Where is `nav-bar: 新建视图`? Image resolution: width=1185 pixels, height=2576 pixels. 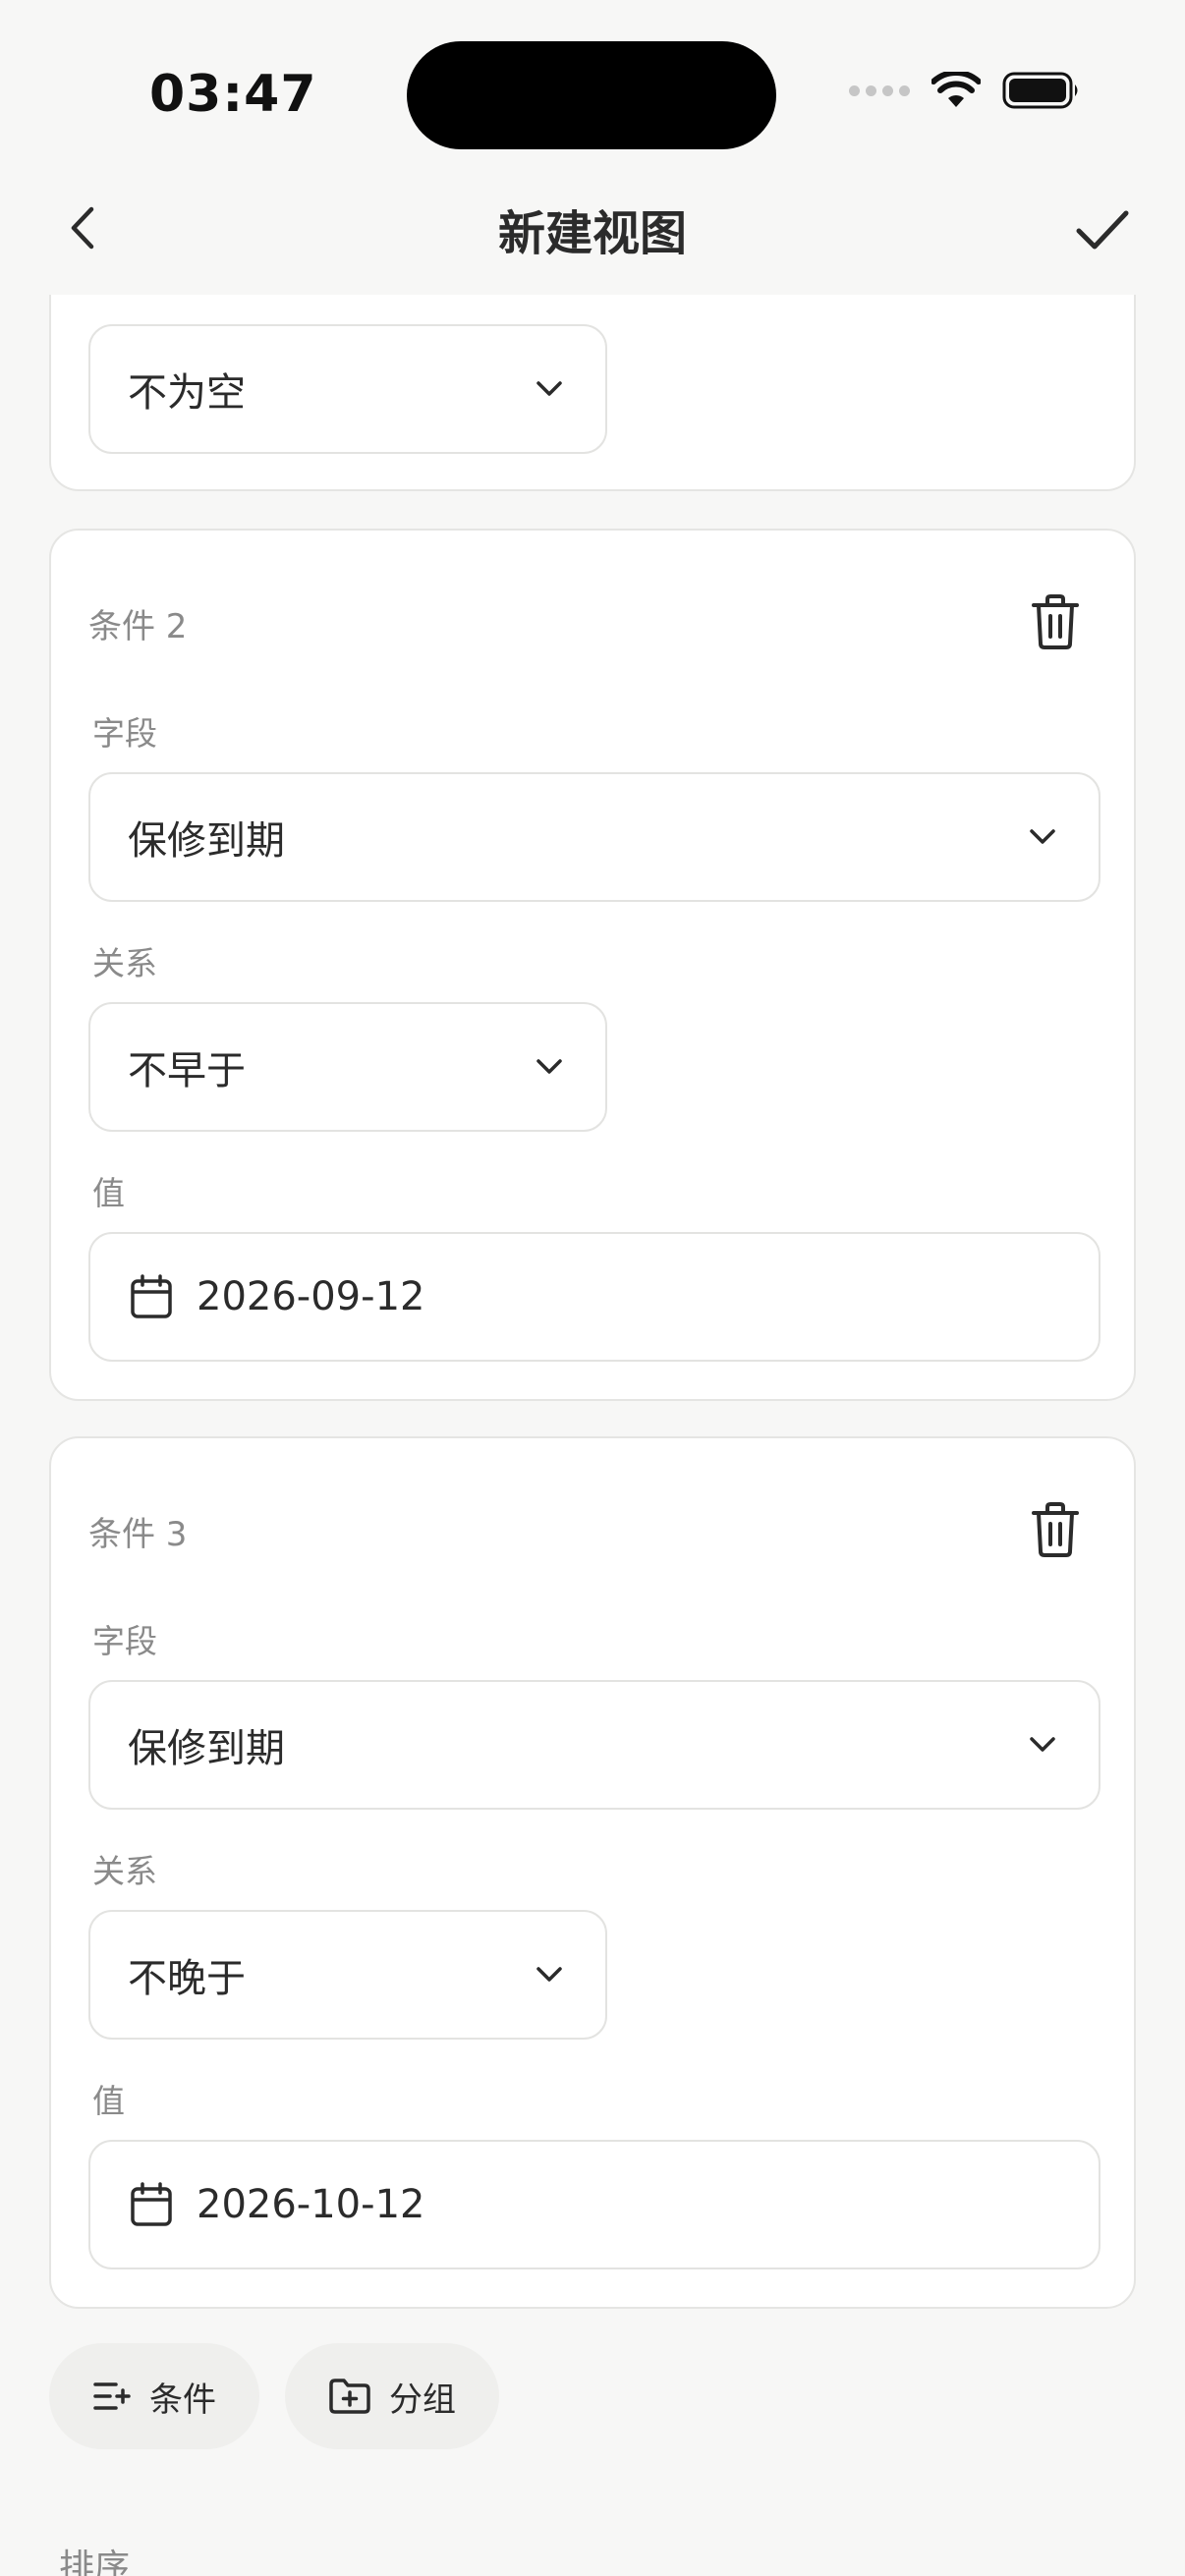
nav-bar: 新建视图 is located at coordinates (592, 231).